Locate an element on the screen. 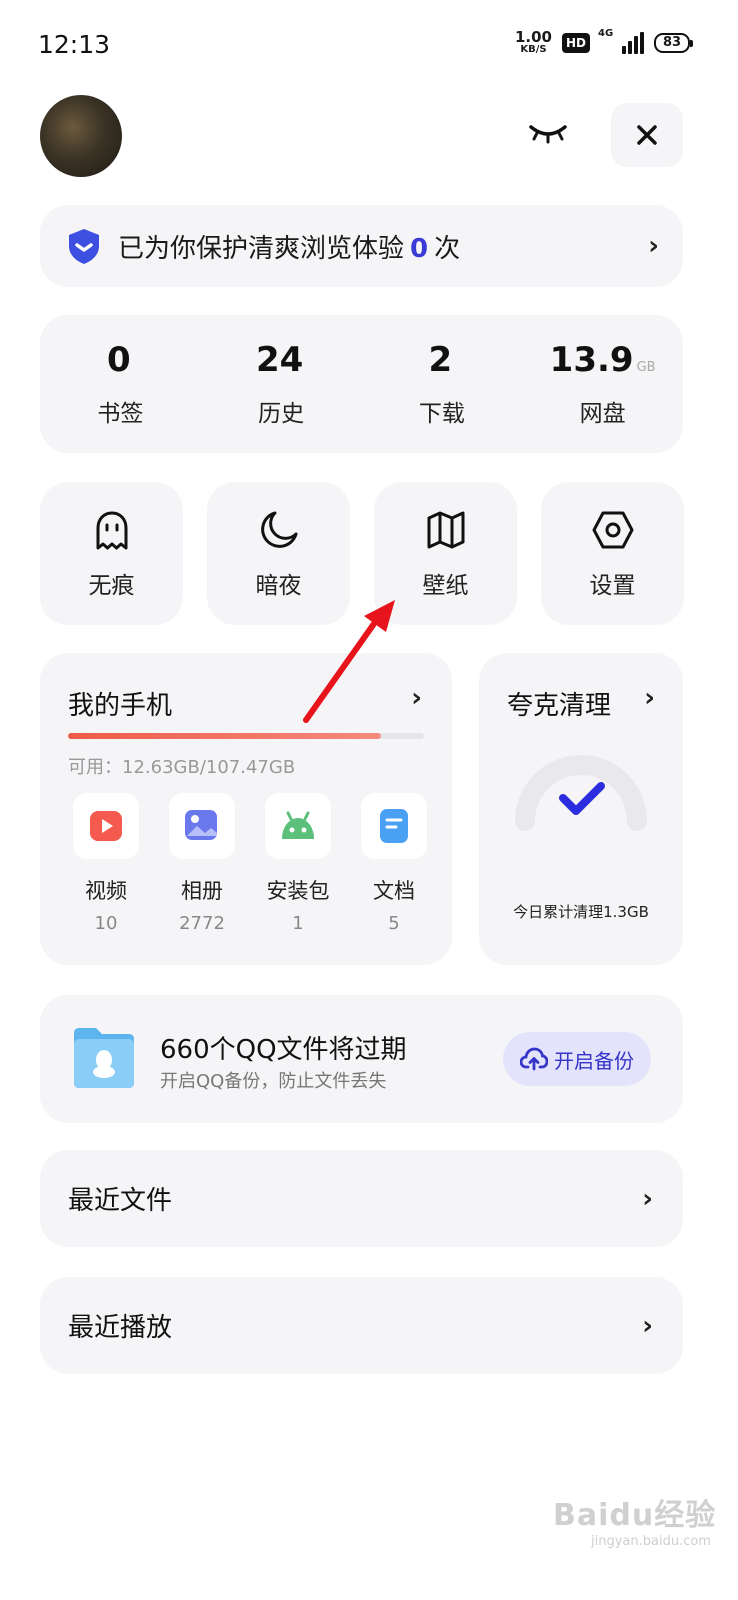 The width and height of the screenshot is (738, 1600). stat-downloads: 2 下载 is located at coordinates (442, 384).